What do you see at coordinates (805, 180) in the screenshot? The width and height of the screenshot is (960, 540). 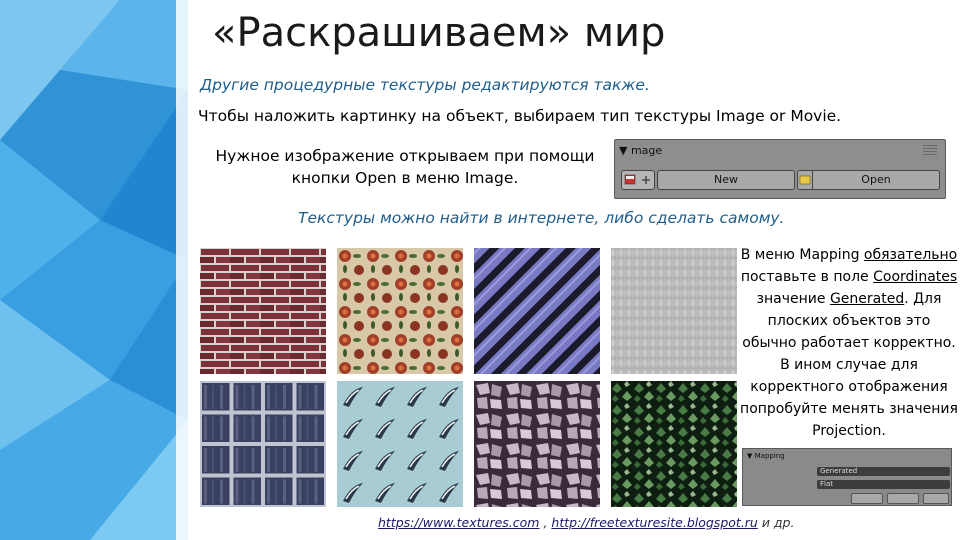 I see `folder-icon` at bounding box center [805, 180].